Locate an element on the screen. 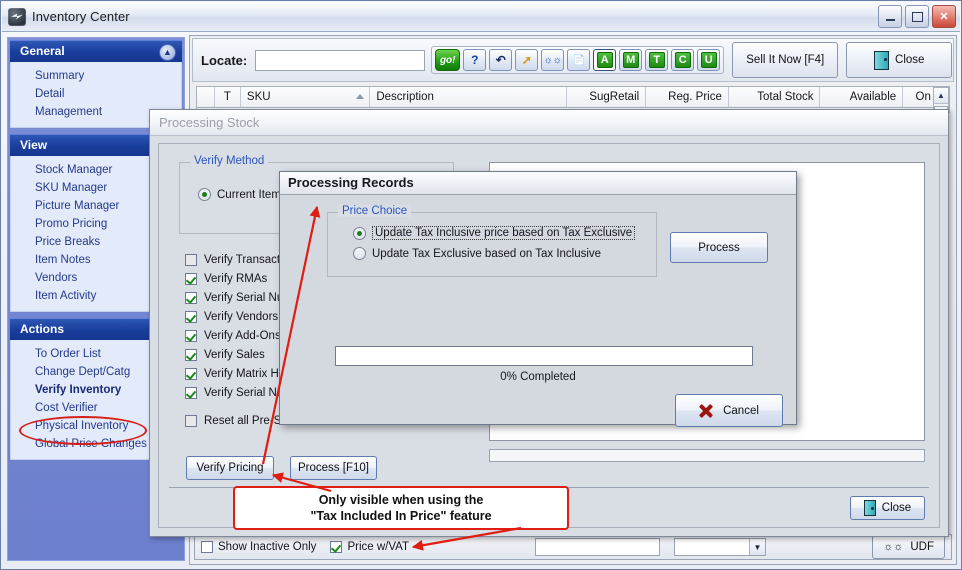 The image size is (962, 570). close-window-button: ✕ is located at coordinates (944, 16).